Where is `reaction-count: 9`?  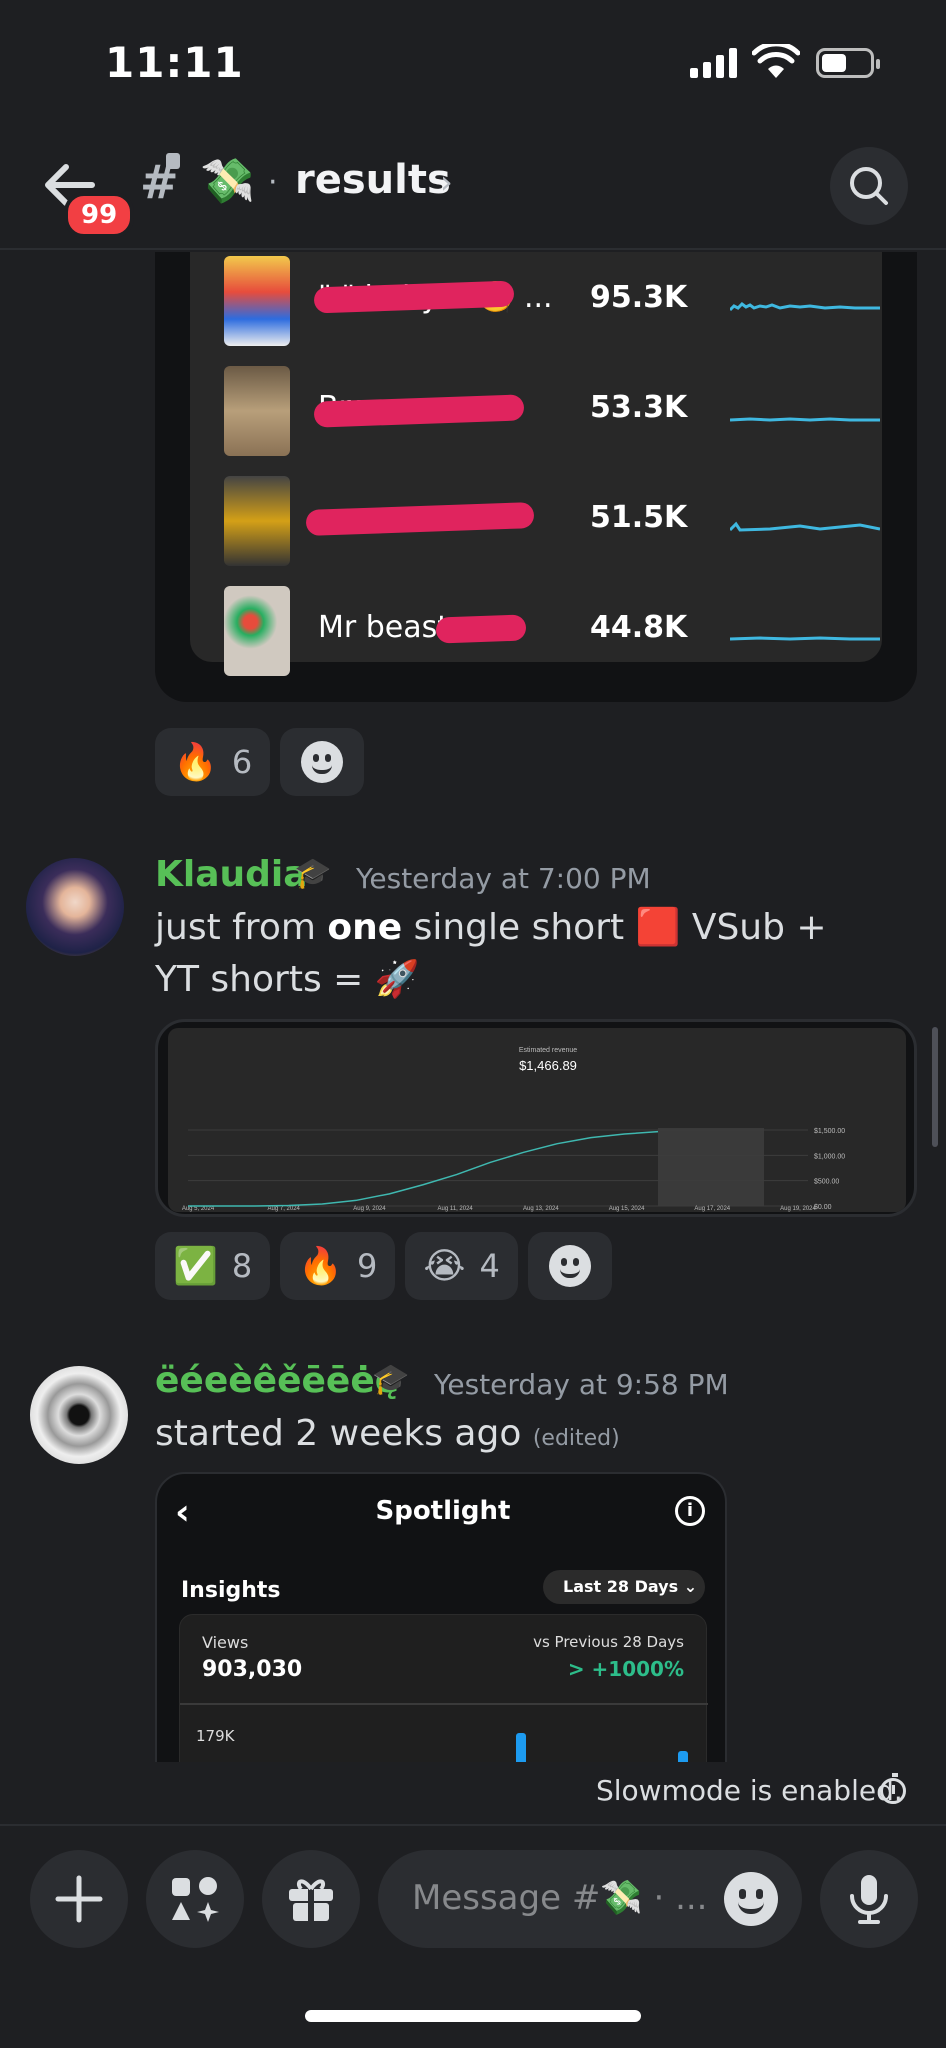
reaction-count: 9 is located at coordinates (367, 1266).